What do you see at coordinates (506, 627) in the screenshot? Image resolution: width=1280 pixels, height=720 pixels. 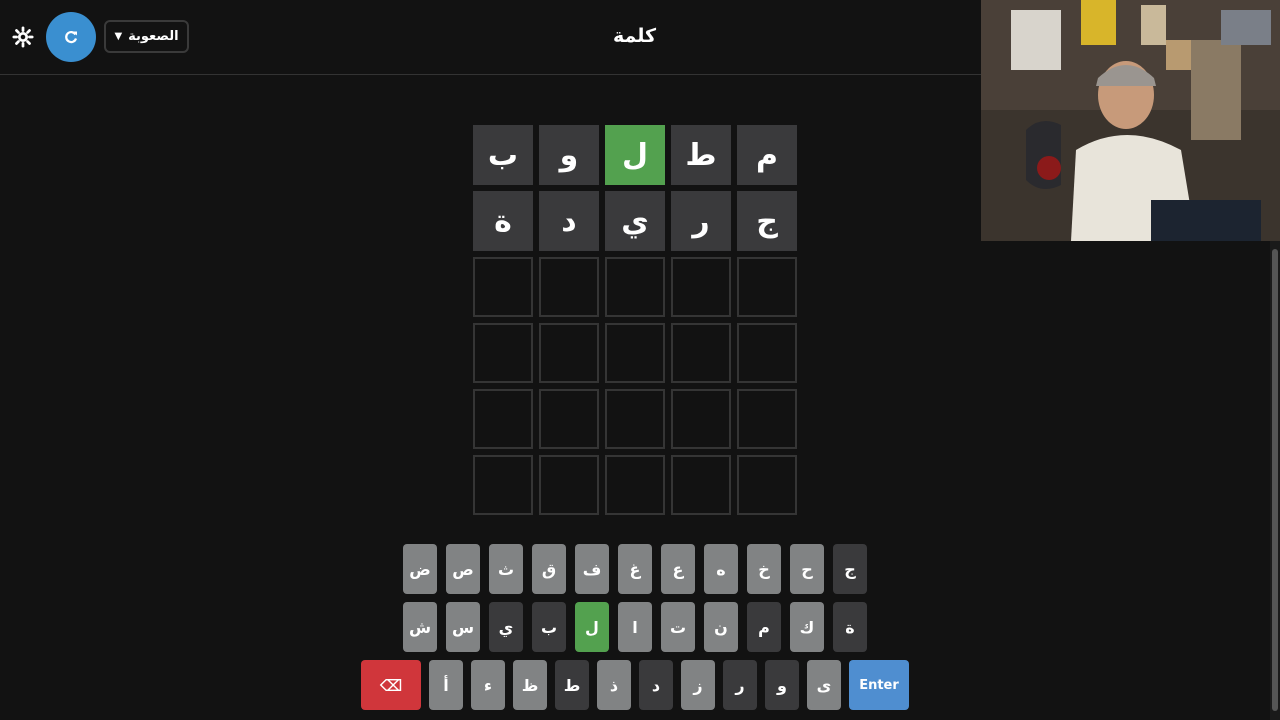 I see `key: ي` at bounding box center [506, 627].